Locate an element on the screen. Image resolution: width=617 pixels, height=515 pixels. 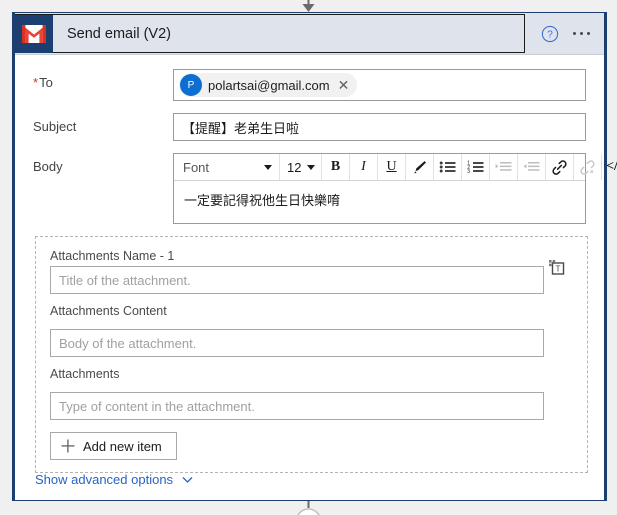
pen-highlight-icon is located at coordinates (420, 167).